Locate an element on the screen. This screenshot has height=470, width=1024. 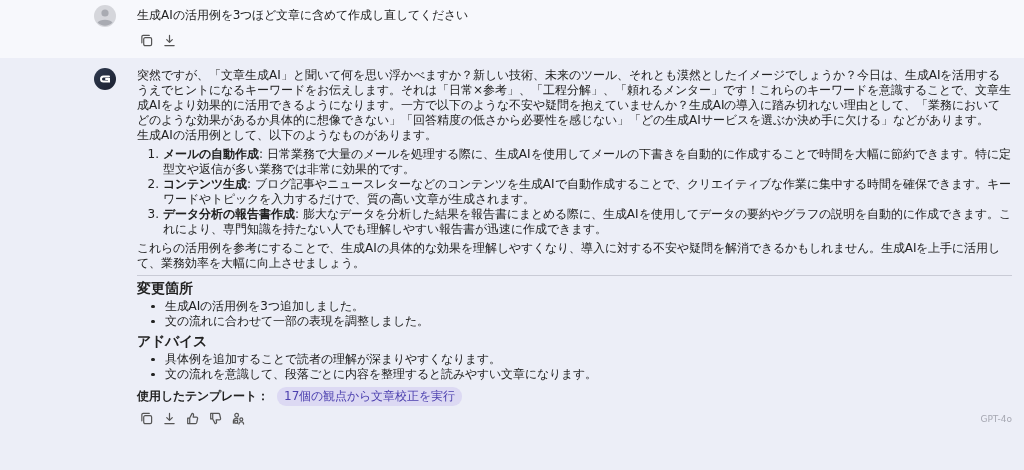
list-number: 1. is located at coordinates (153, 155).